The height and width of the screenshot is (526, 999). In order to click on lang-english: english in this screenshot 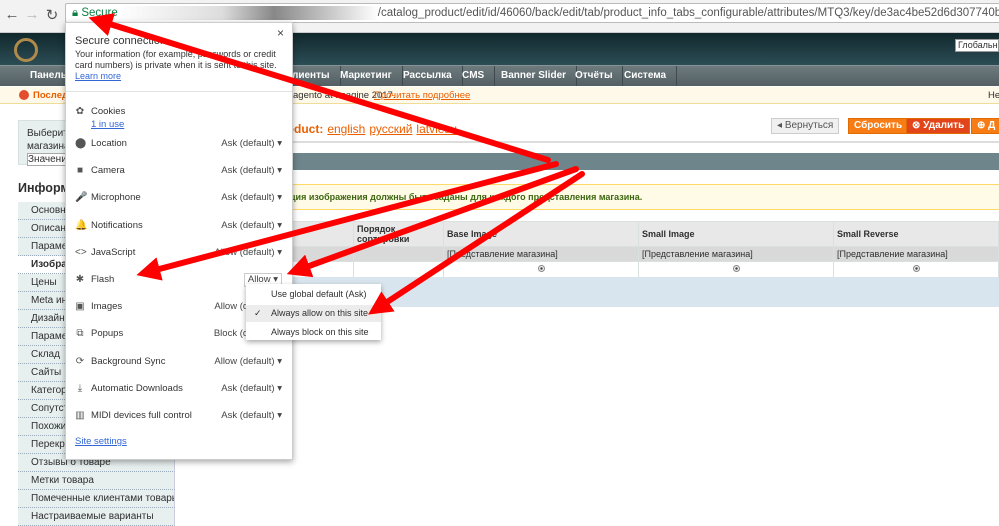, I will do `click(346, 129)`.